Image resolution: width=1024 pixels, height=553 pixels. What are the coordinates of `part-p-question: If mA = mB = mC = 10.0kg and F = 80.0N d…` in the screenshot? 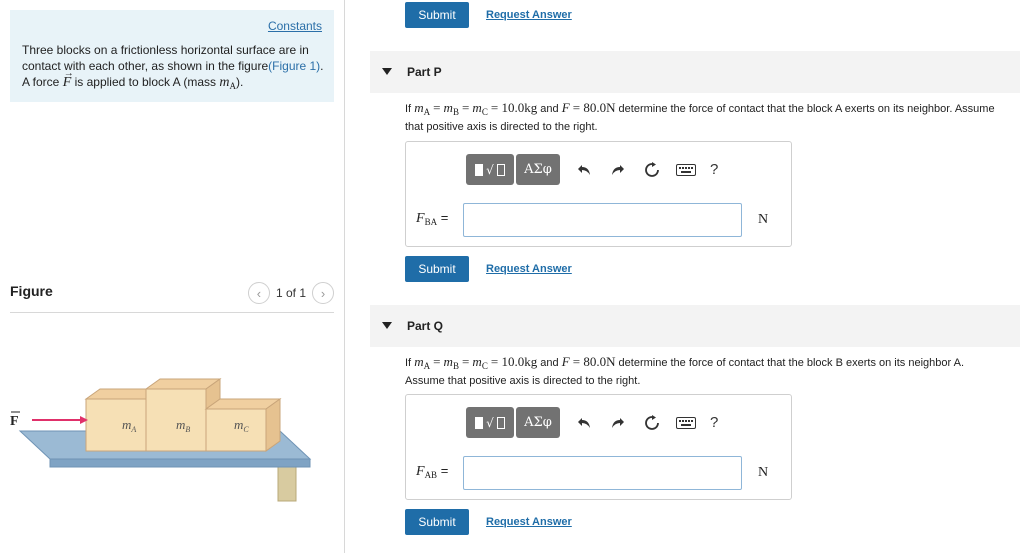 It's located at (700, 116).